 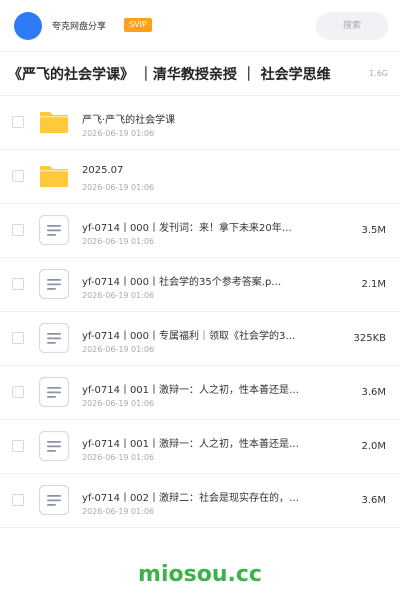 I want to click on title-bar: 《严飞的社会学课》 ｜清华教授亲授 ｜ 社会学思维 1.6G, so click(x=200, y=74).